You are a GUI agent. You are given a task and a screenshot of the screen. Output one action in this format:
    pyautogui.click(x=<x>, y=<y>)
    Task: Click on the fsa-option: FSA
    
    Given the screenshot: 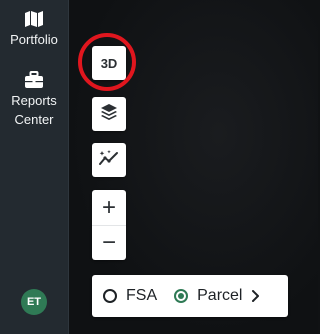 What is the action you would take?
    pyautogui.click(x=130, y=296)
    